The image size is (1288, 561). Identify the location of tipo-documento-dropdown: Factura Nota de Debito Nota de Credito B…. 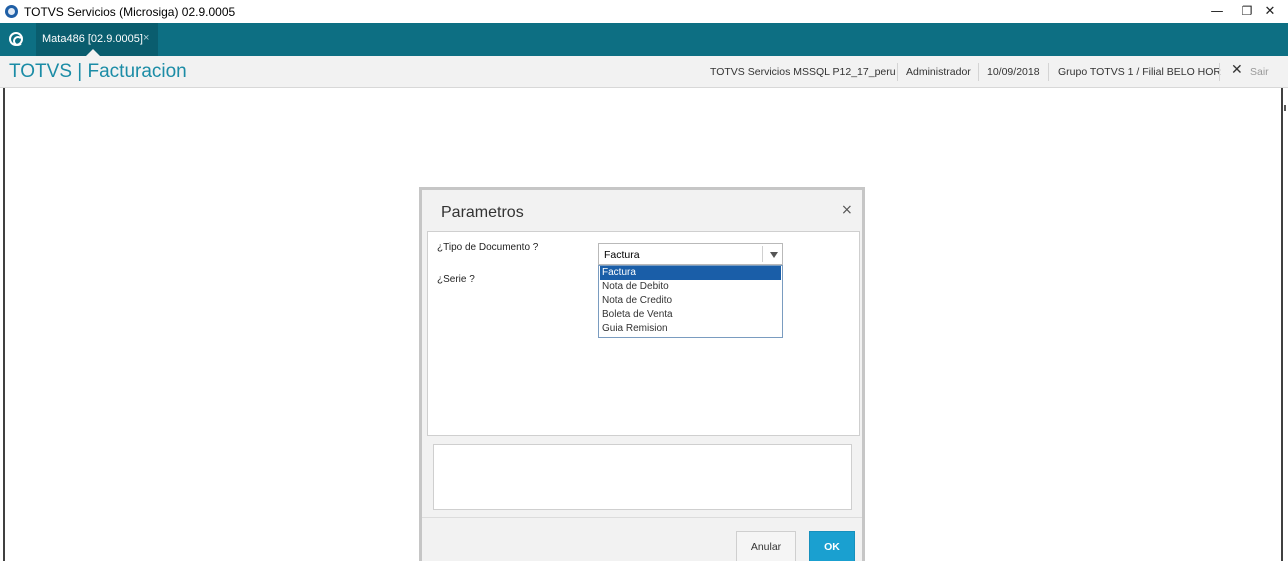
(690, 301).